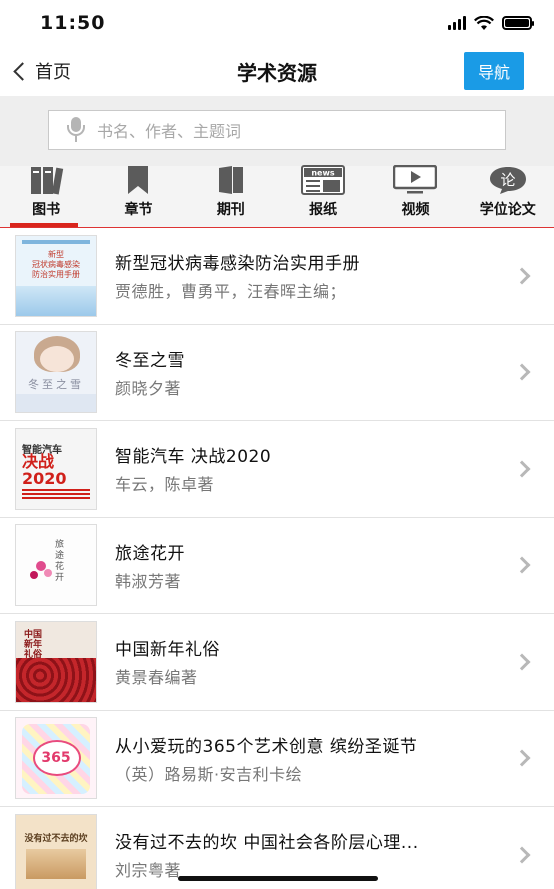  What do you see at coordinates (277, 23) in the screenshot?
I see `status-bar: 11:50` at bounding box center [277, 23].